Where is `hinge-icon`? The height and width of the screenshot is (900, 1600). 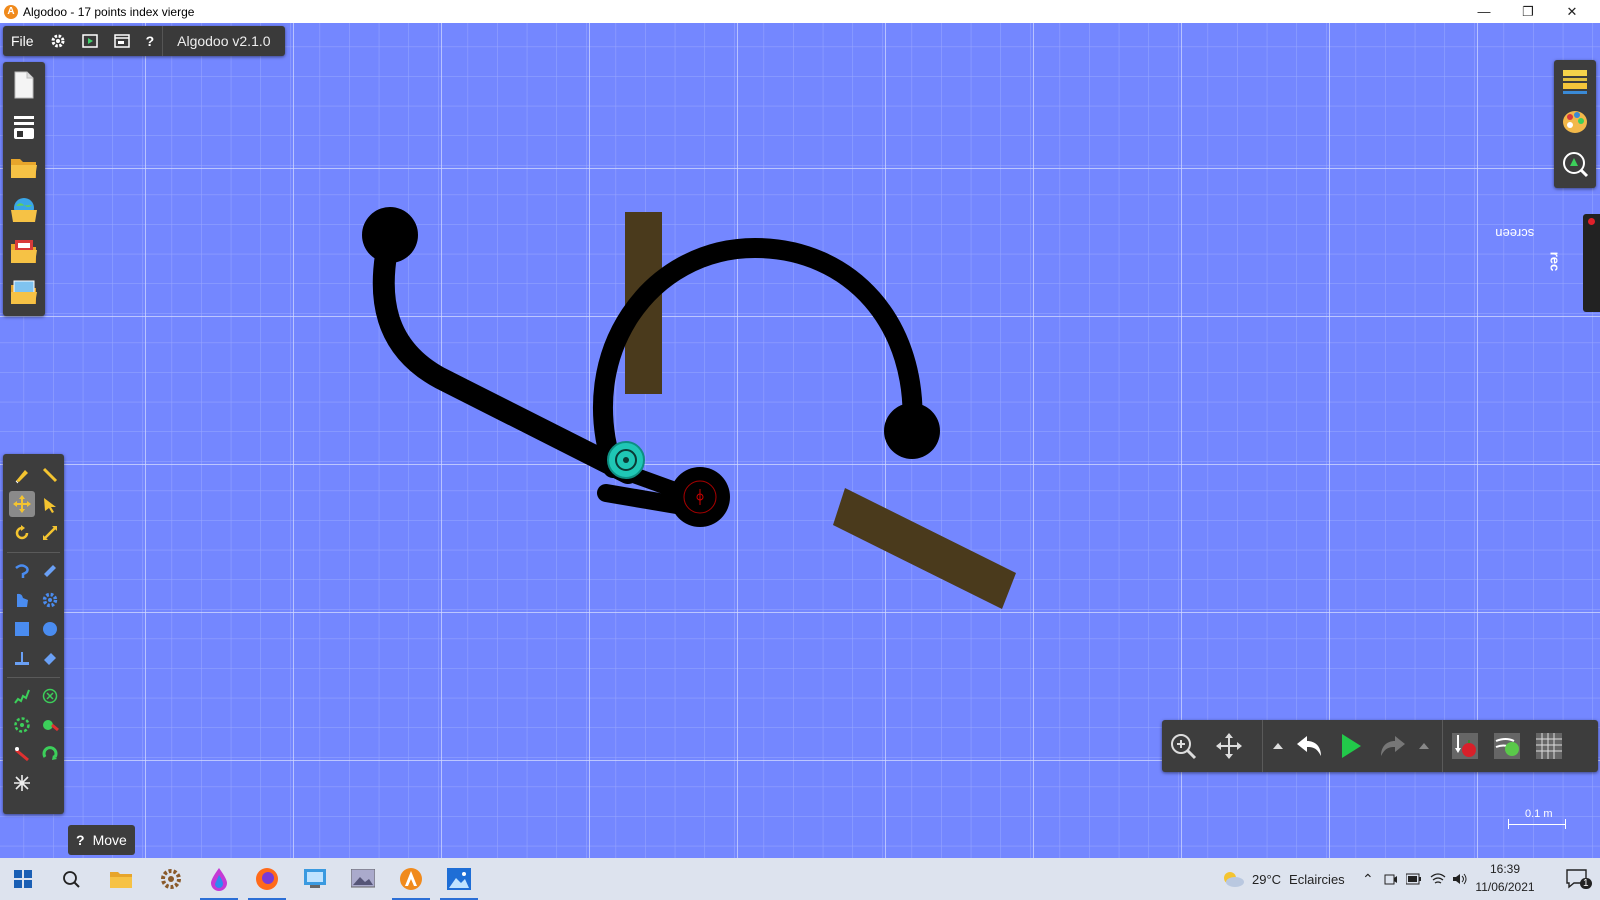
hinge-icon is located at coordinates (22, 725).